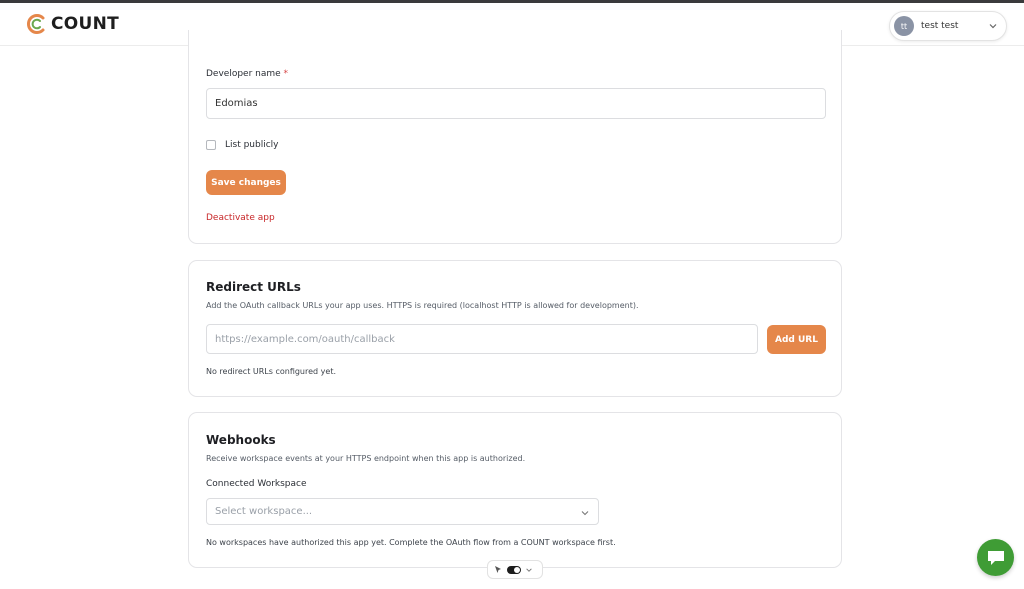 This screenshot has height=589, width=1024. Describe the element at coordinates (498, 569) in the screenshot. I see `cursor-icon` at that location.